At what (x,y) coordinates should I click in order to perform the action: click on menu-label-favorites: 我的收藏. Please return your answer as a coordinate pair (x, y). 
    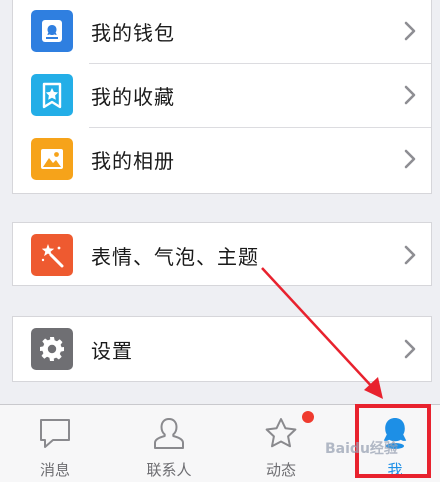
    Looking at the image, I should click on (133, 96).